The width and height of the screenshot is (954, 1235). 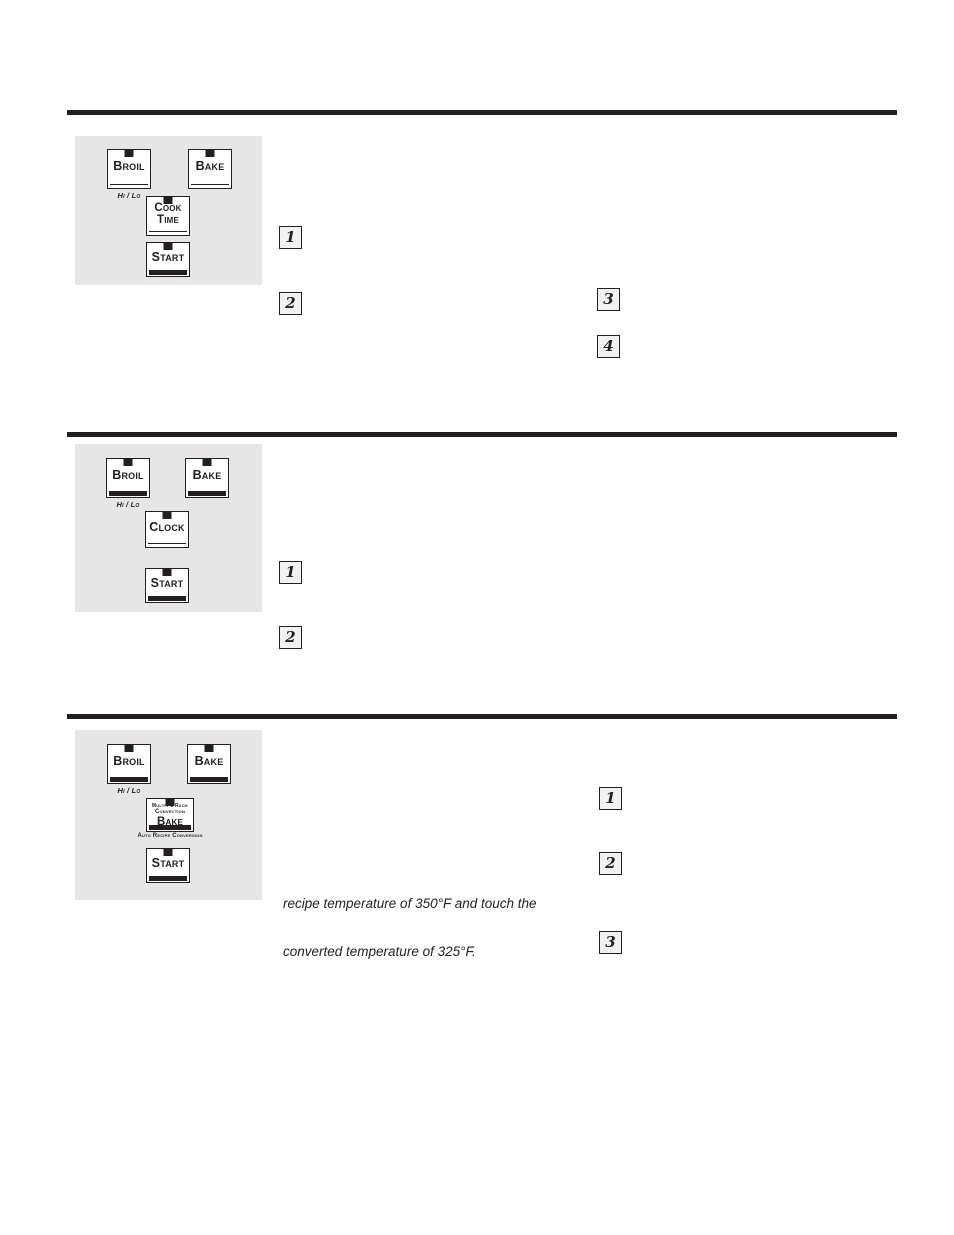 I want to click on step-marker-1-1: 1, so click(x=290, y=237).